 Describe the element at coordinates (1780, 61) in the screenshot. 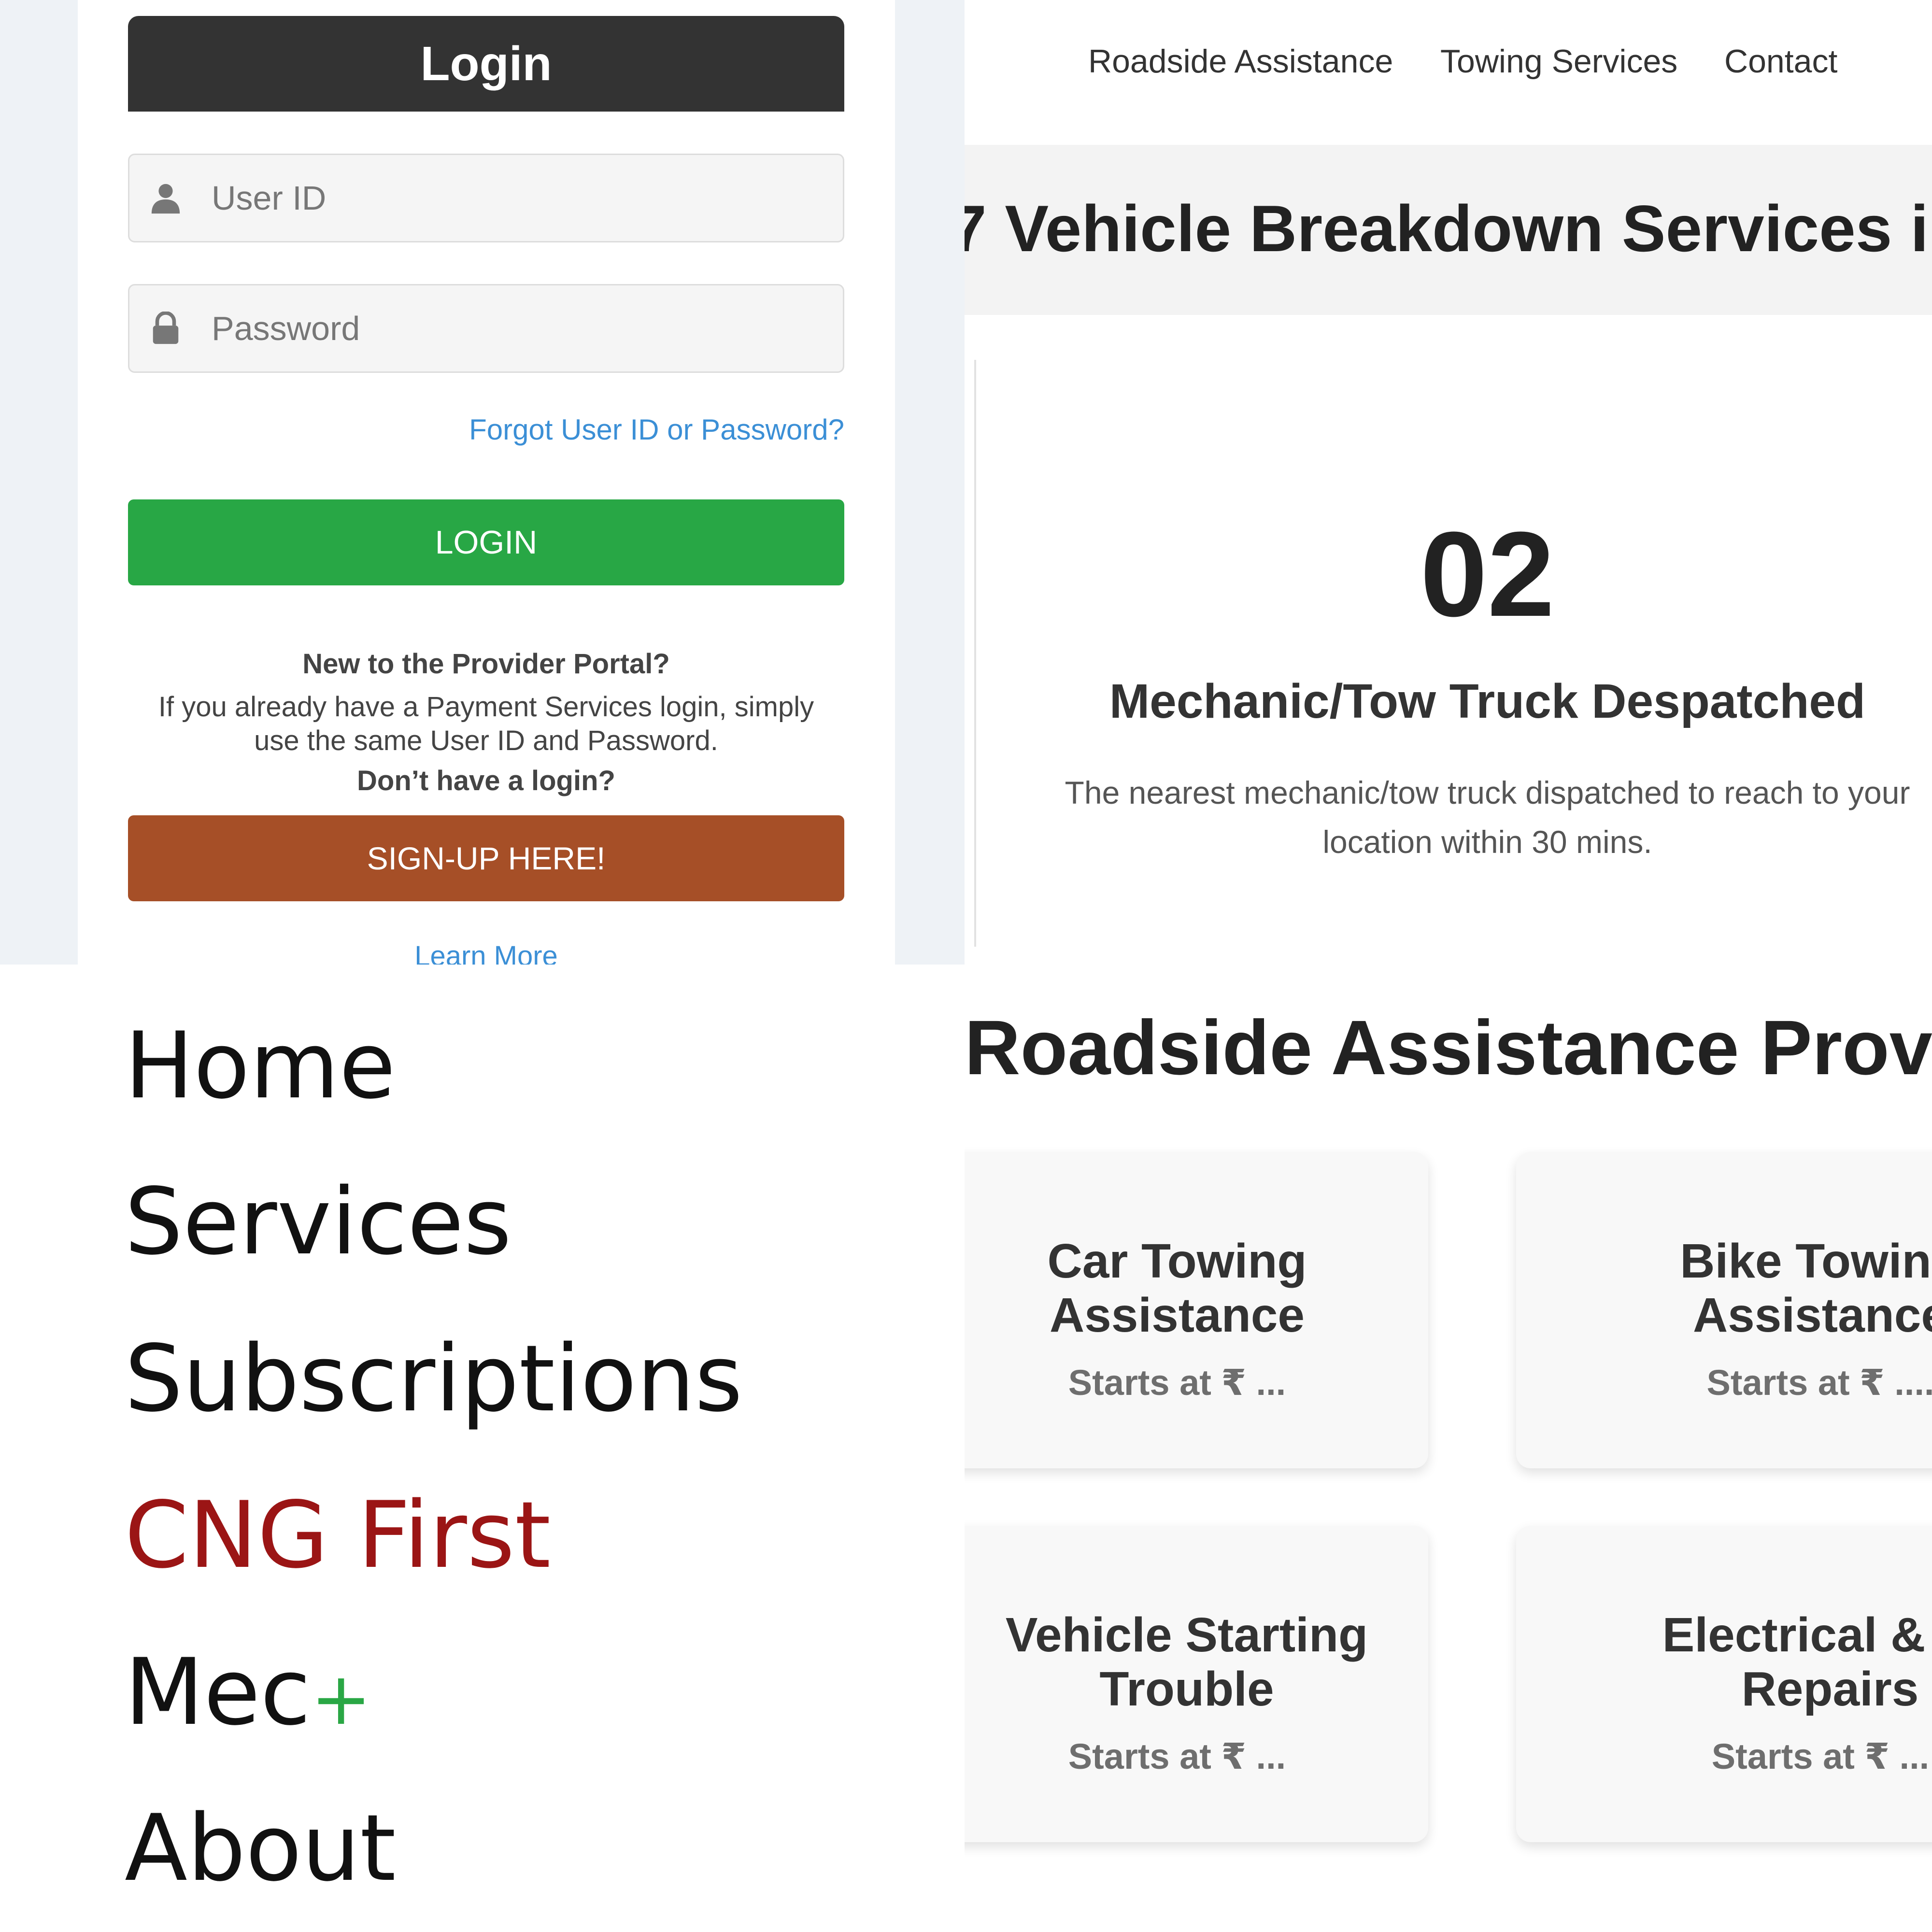

I see `nav-contact: Contact` at that location.